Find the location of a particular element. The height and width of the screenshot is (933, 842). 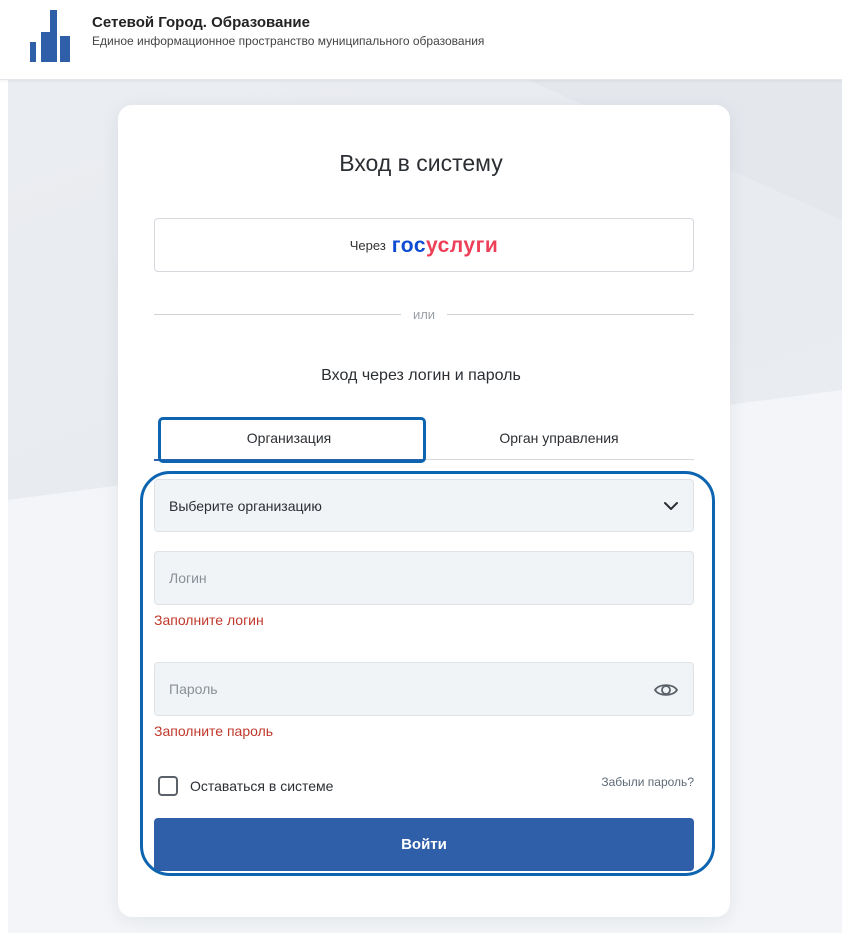

login-type-tabs: Организация Орган управления is located at coordinates (424, 438).